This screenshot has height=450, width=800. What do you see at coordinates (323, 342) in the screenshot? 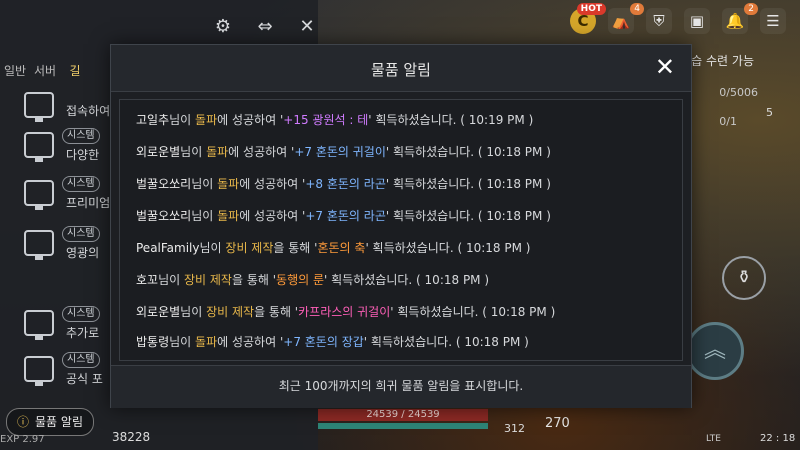
I see `item-name: +7 혼돈의 장갑` at bounding box center [323, 342].